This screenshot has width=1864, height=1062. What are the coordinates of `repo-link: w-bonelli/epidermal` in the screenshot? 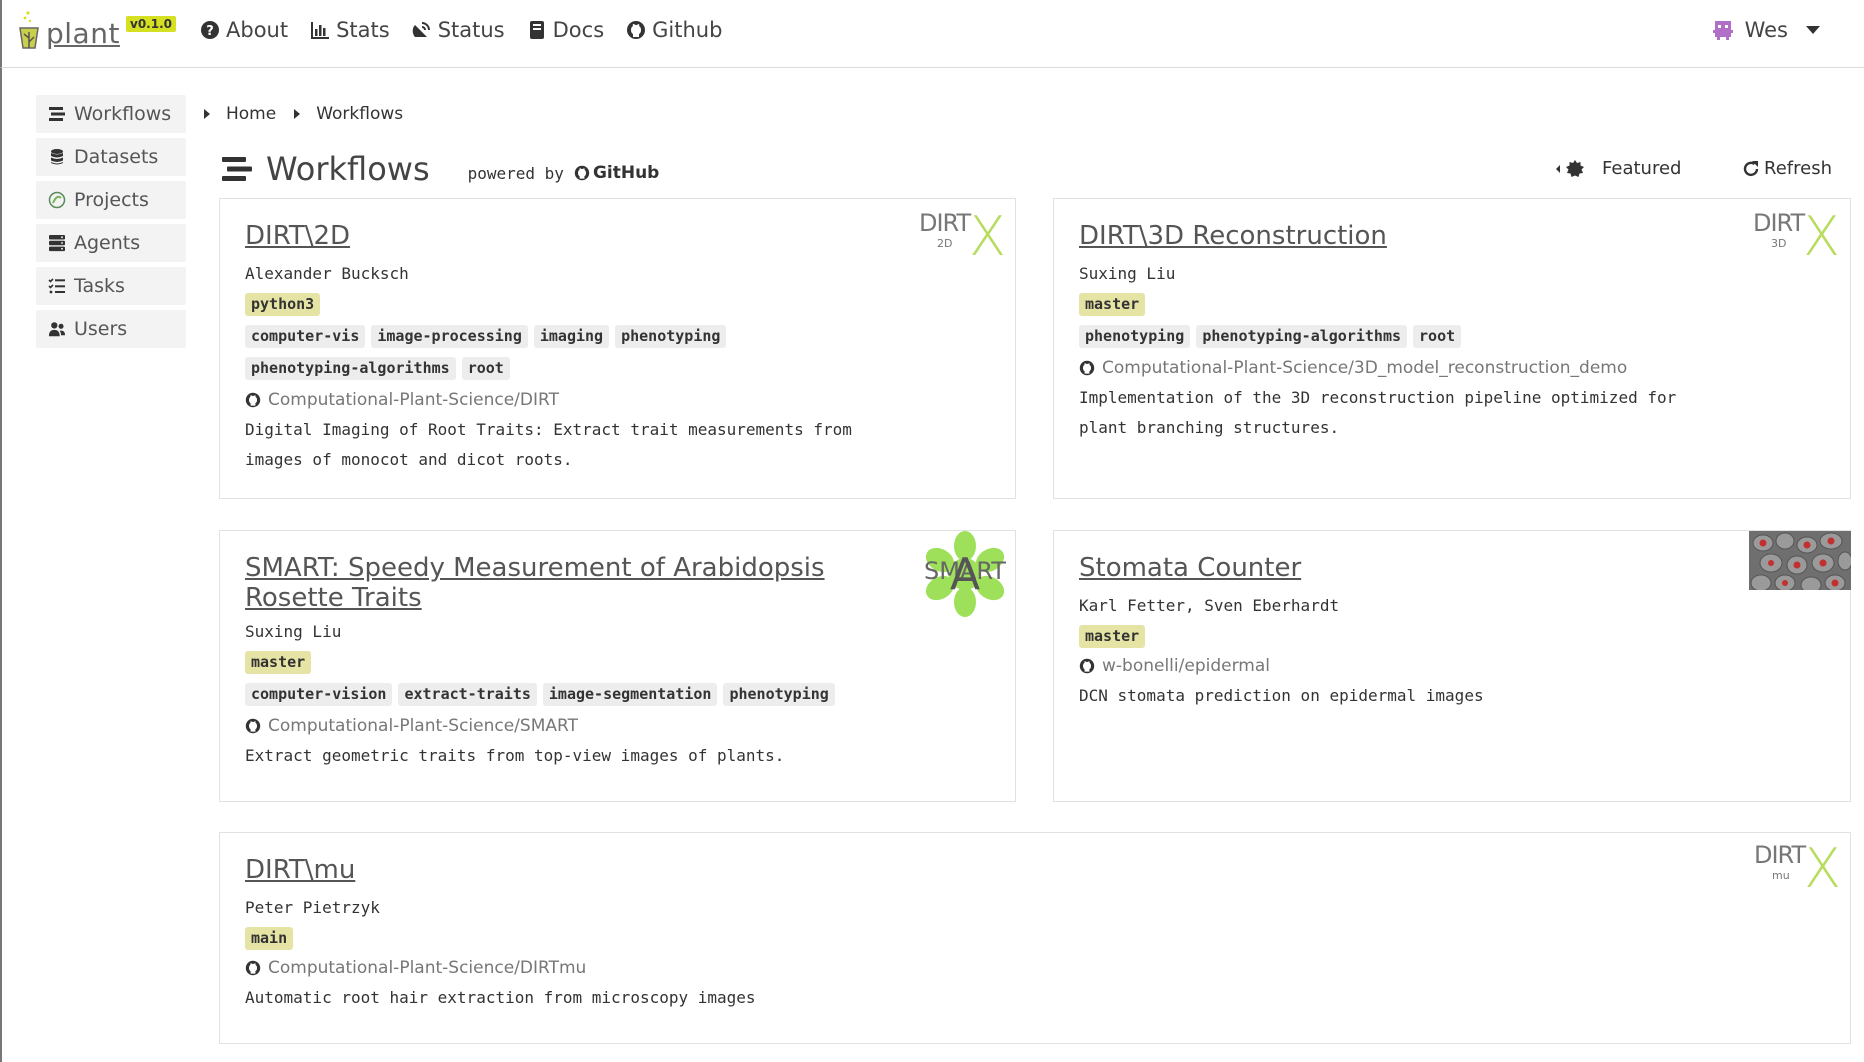 It's located at (1452, 666).